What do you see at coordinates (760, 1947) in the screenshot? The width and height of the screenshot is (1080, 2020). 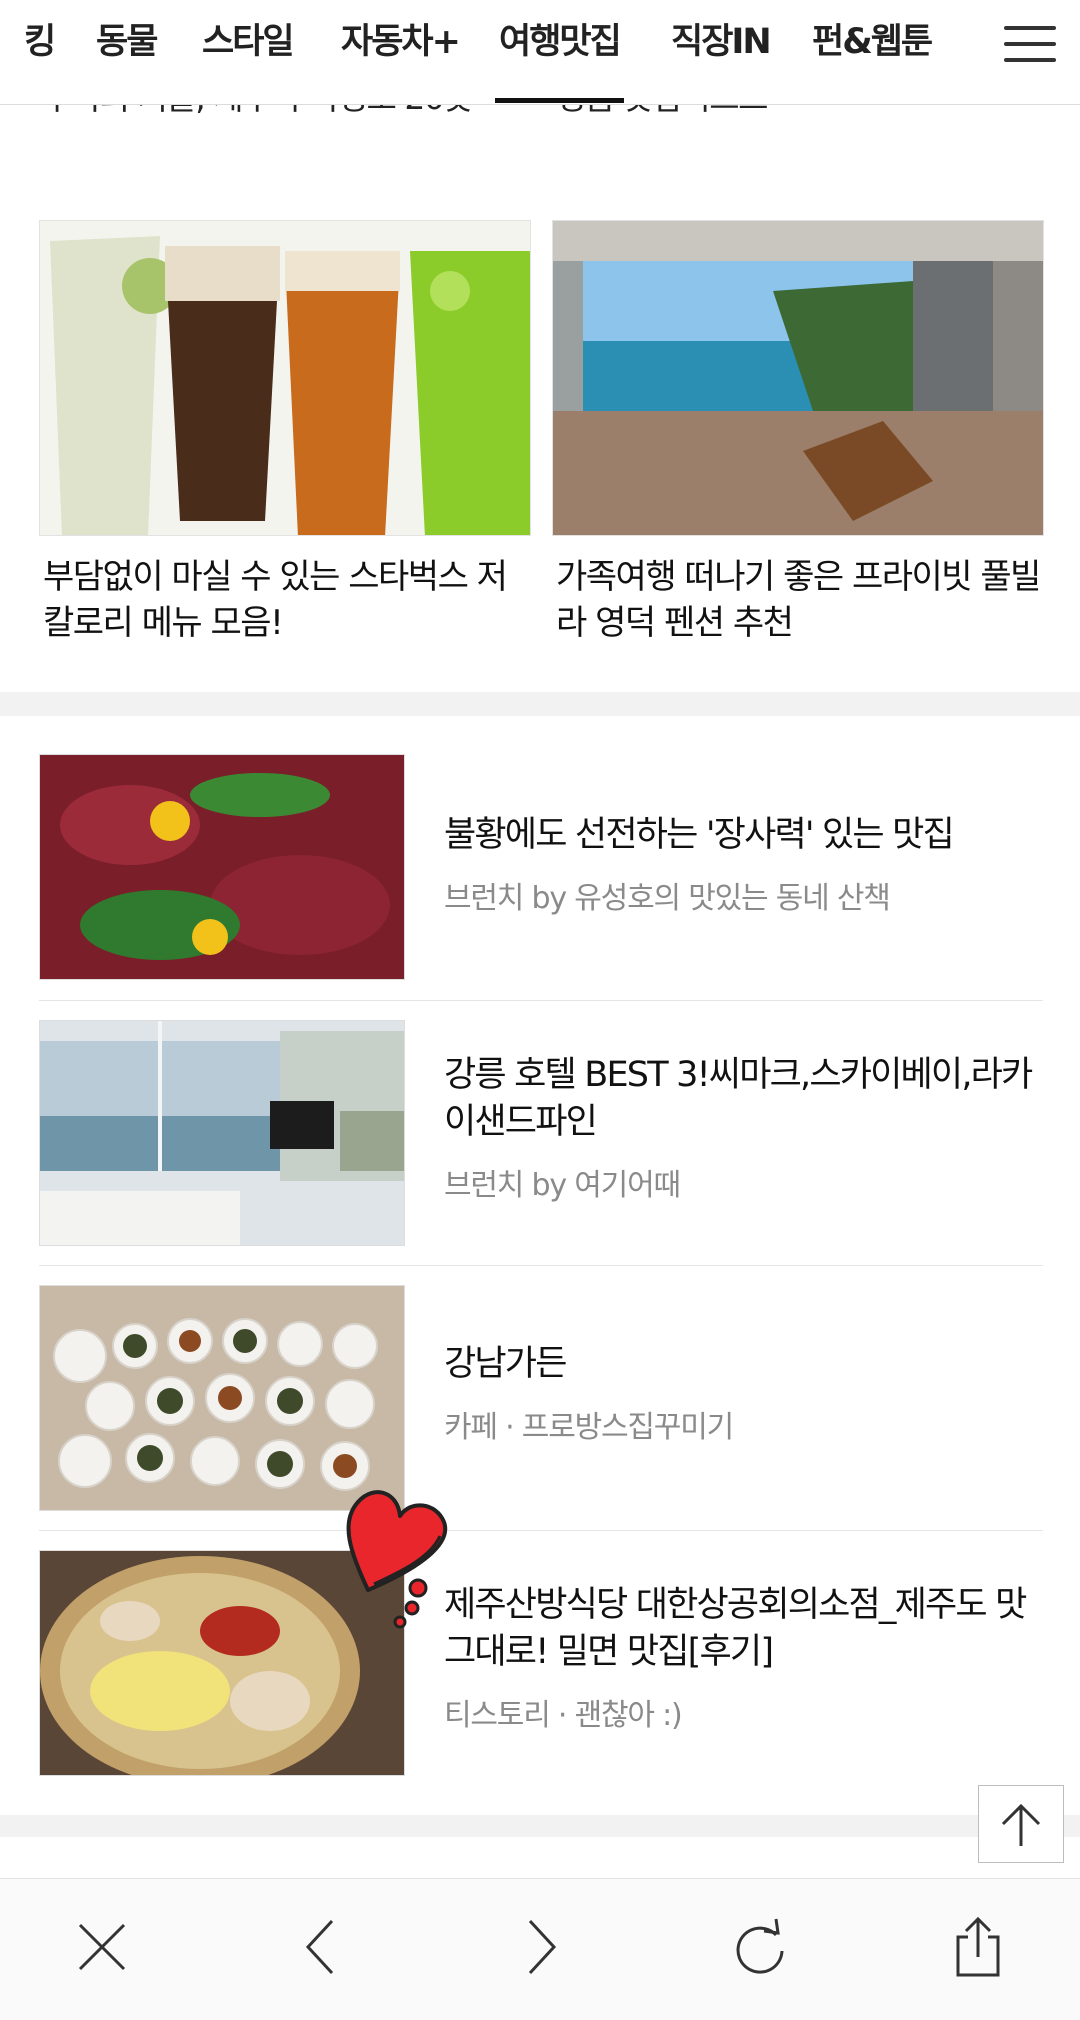 I see `reload-icon` at bounding box center [760, 1947].